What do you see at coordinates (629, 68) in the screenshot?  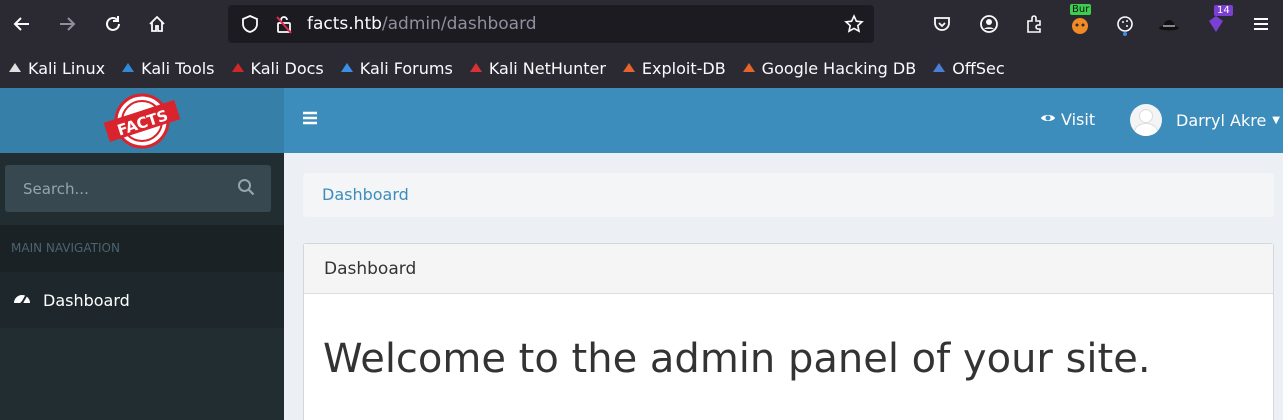 I see `exploit-db-icon` at bounding box center [629, 68].